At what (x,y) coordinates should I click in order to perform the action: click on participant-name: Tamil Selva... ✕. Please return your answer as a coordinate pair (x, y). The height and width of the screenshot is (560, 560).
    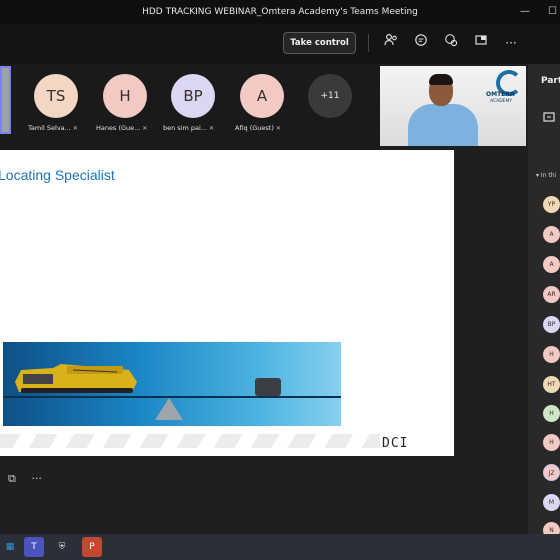
    Looking at the image, I should click on (53, 129).